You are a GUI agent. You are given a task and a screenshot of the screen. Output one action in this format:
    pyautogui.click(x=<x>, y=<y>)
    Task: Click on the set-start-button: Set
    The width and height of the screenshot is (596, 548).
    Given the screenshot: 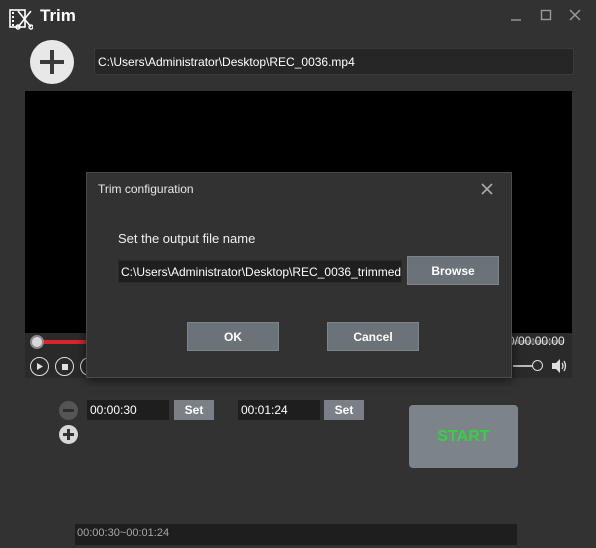 What is the action you would take?
    pyautogui.click(x=194, y=410)
    